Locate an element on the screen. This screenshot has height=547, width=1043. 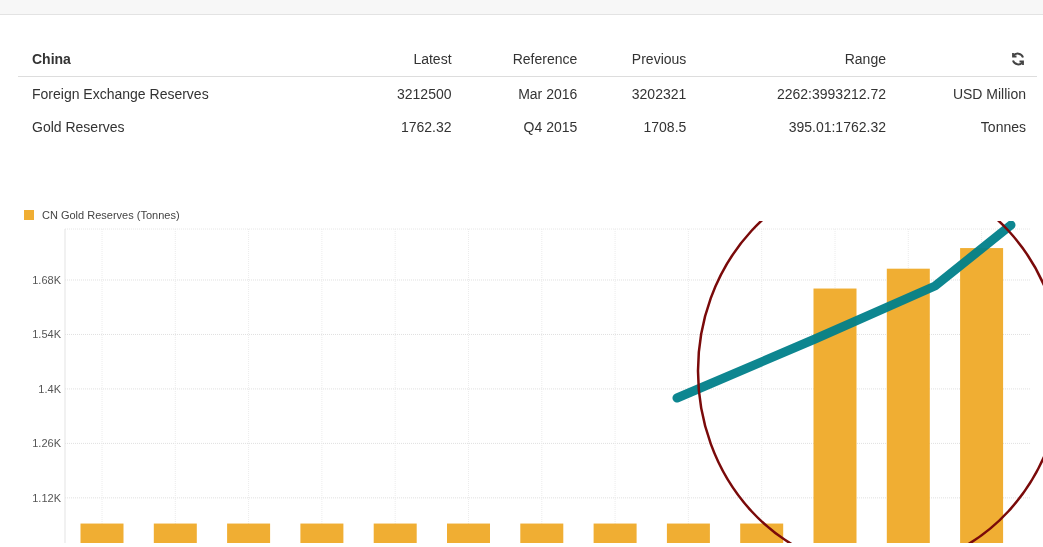
column-header: Range is located at coordinates (797, 59).